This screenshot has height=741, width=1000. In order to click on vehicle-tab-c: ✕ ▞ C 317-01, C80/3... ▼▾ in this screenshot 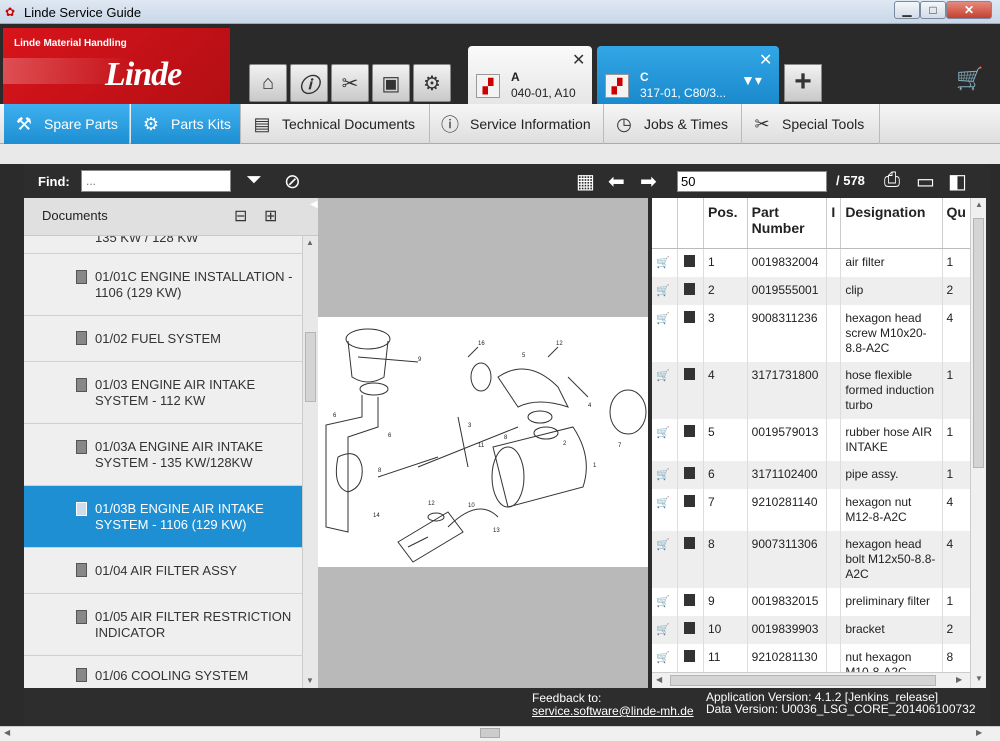, I will do `click(688, 75)`.